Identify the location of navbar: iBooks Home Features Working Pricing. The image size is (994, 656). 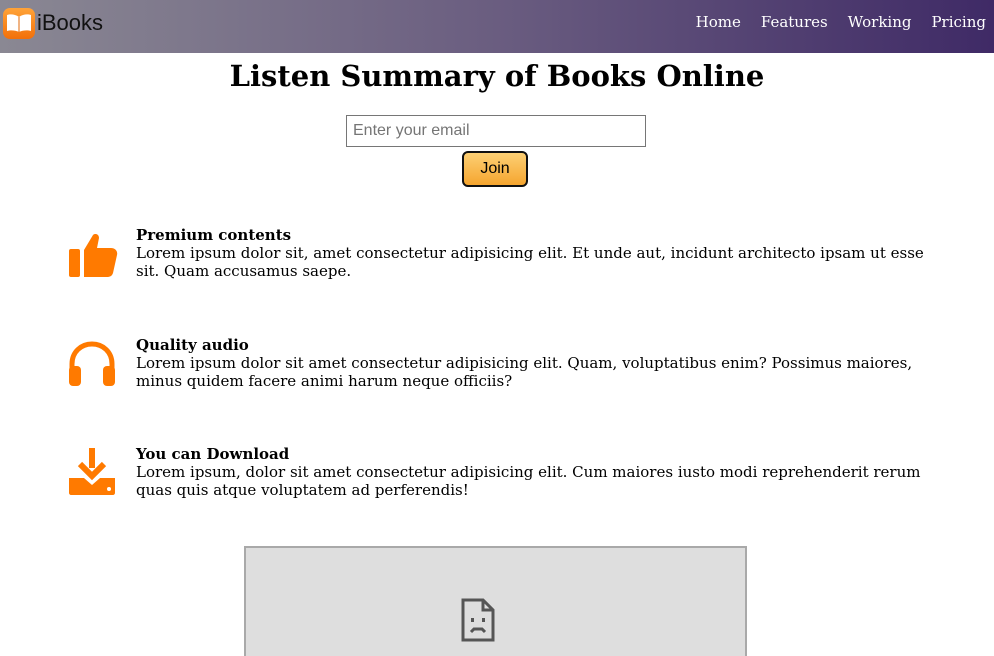
(497, 26).